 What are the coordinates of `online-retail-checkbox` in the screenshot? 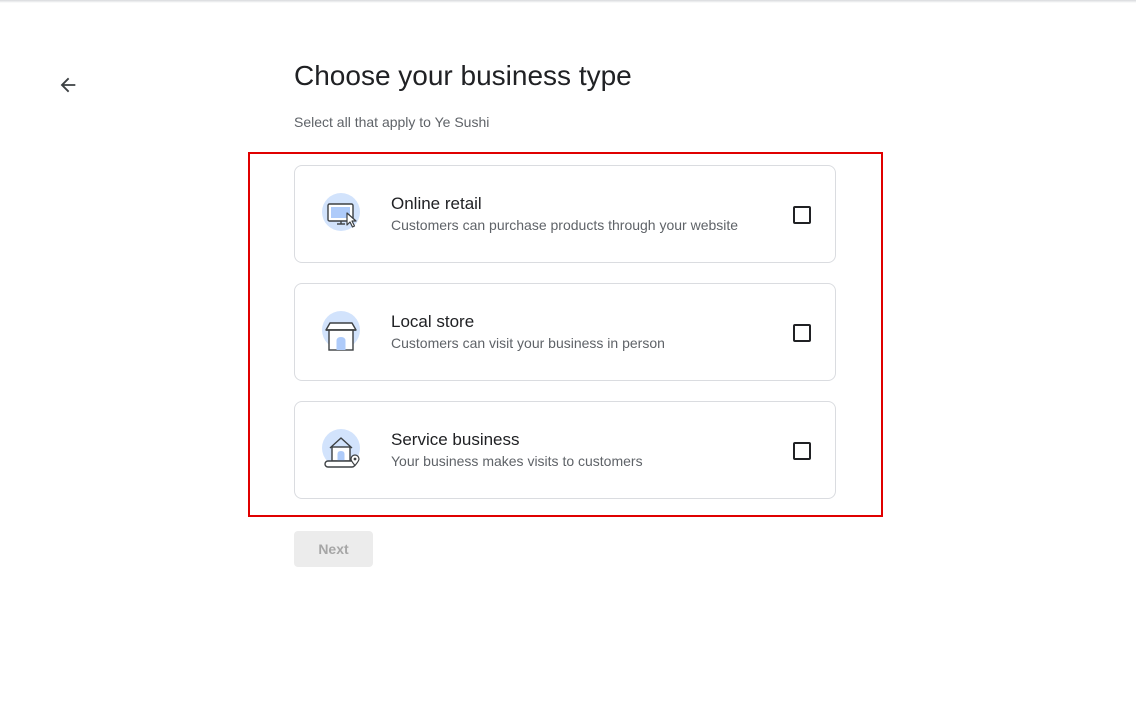 It's located at (802, 215).